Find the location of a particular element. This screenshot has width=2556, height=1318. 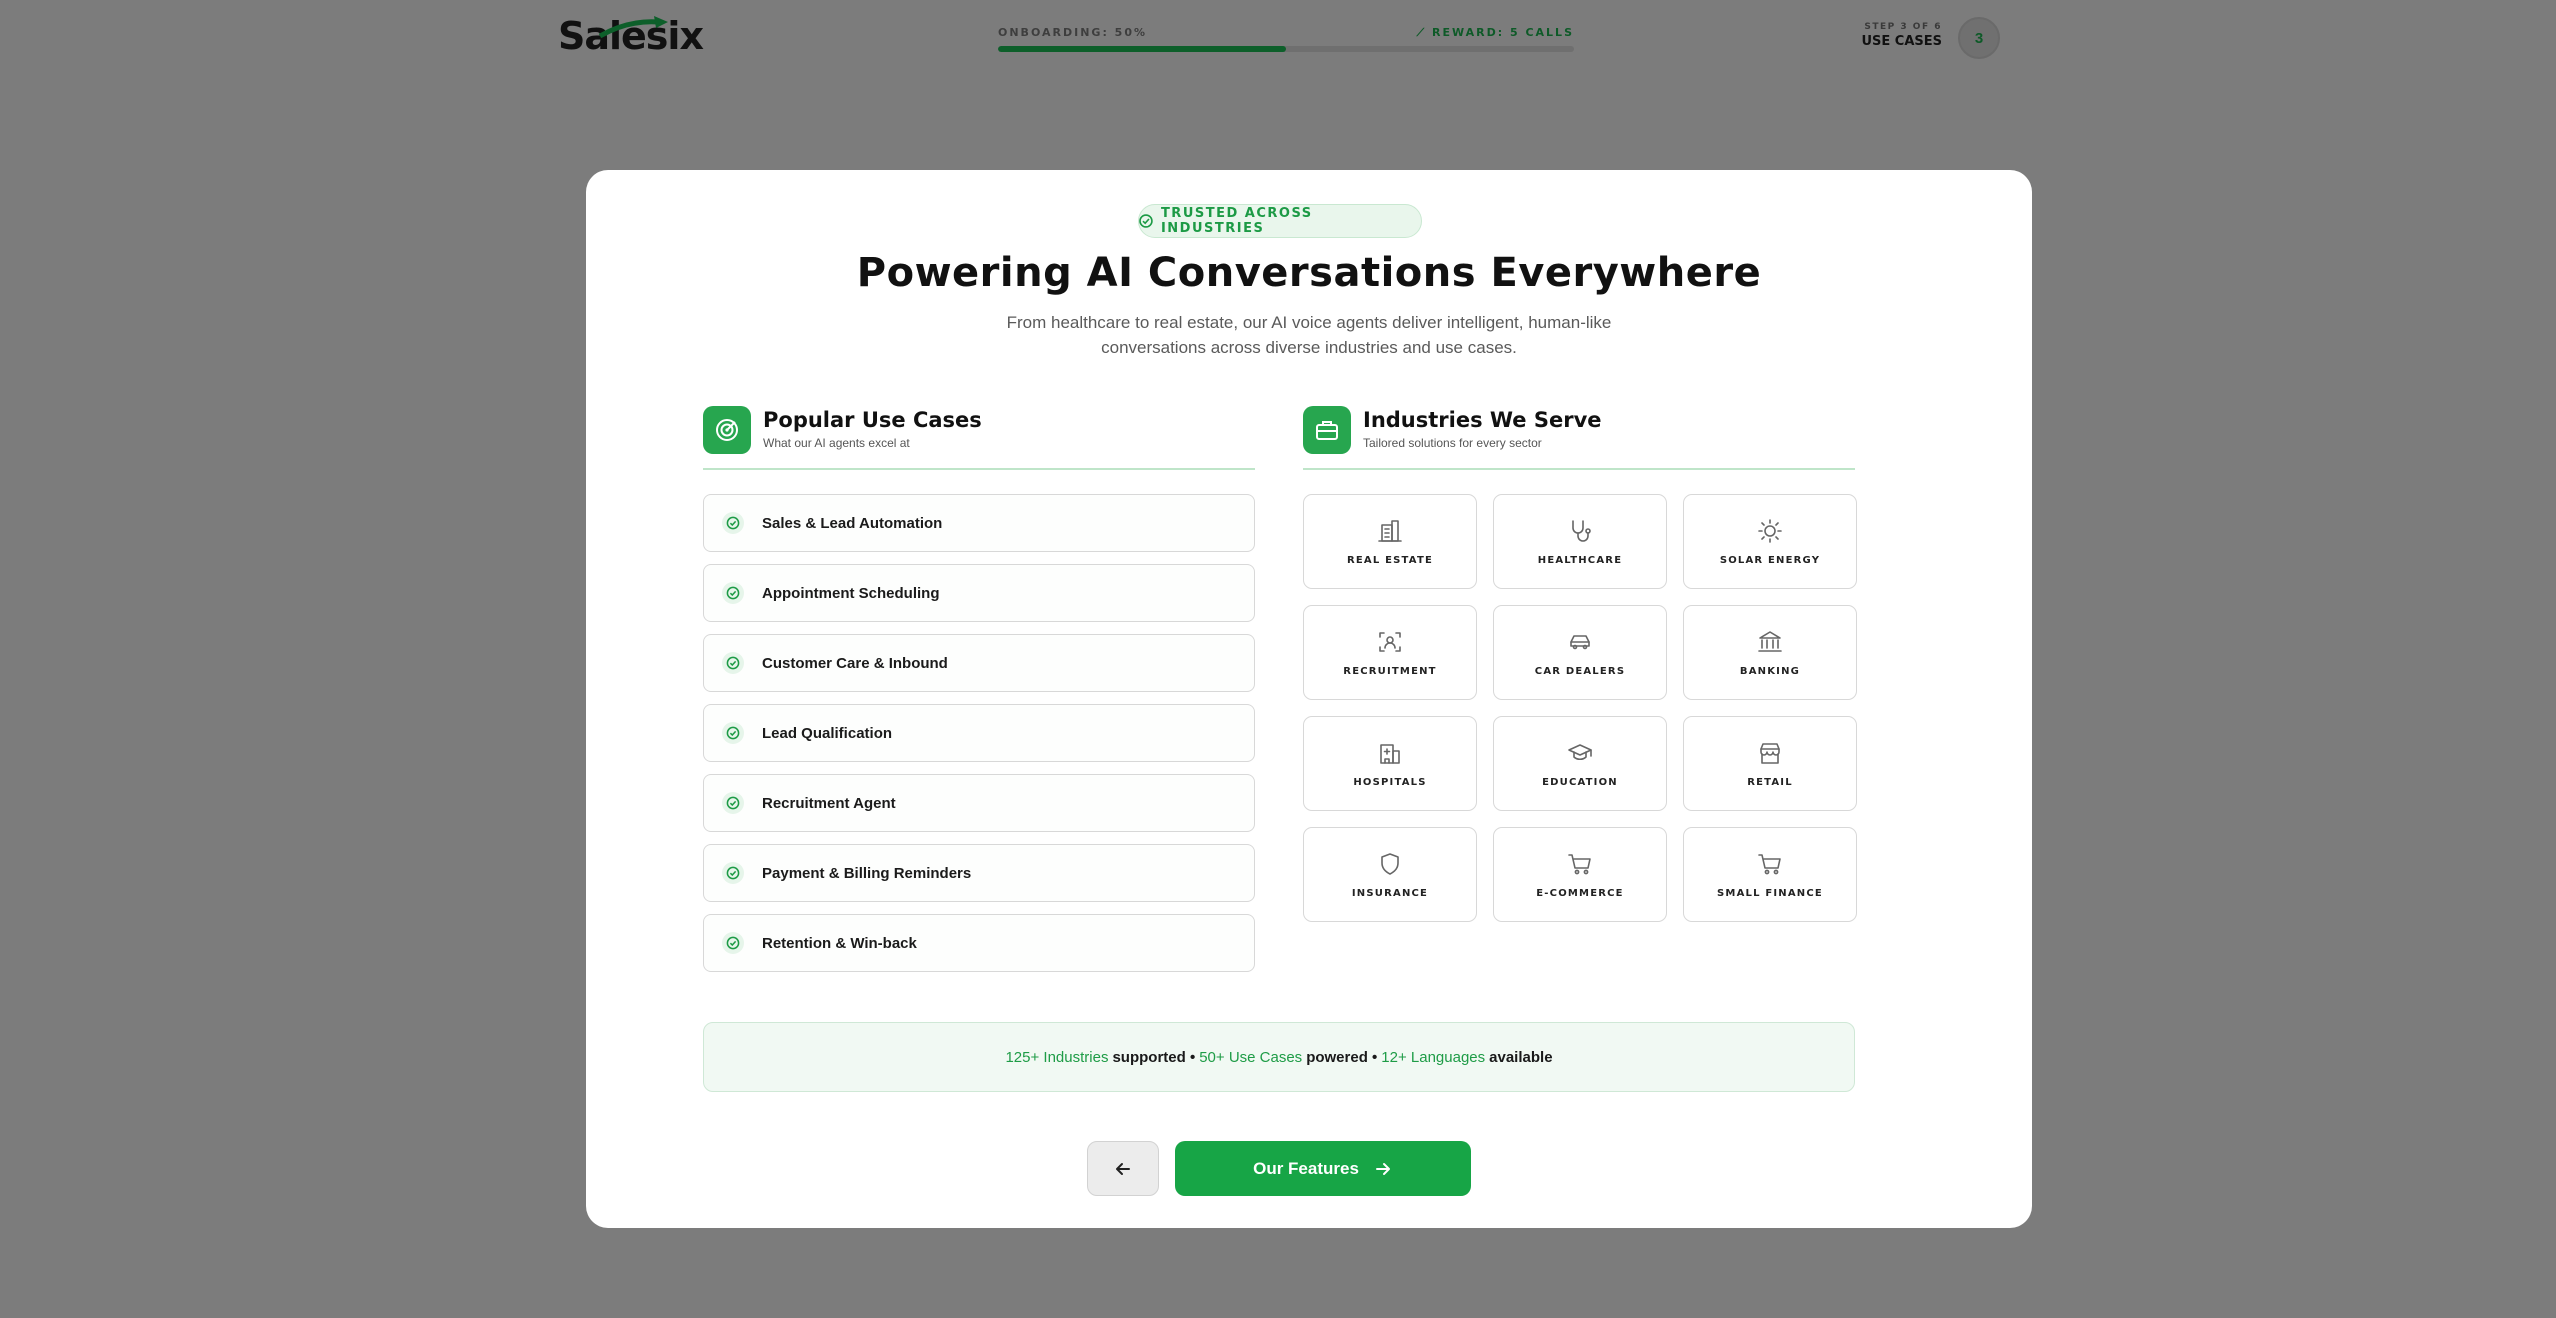

stat-industries-suffix: supported • is located at coordinates (1154, 1057).